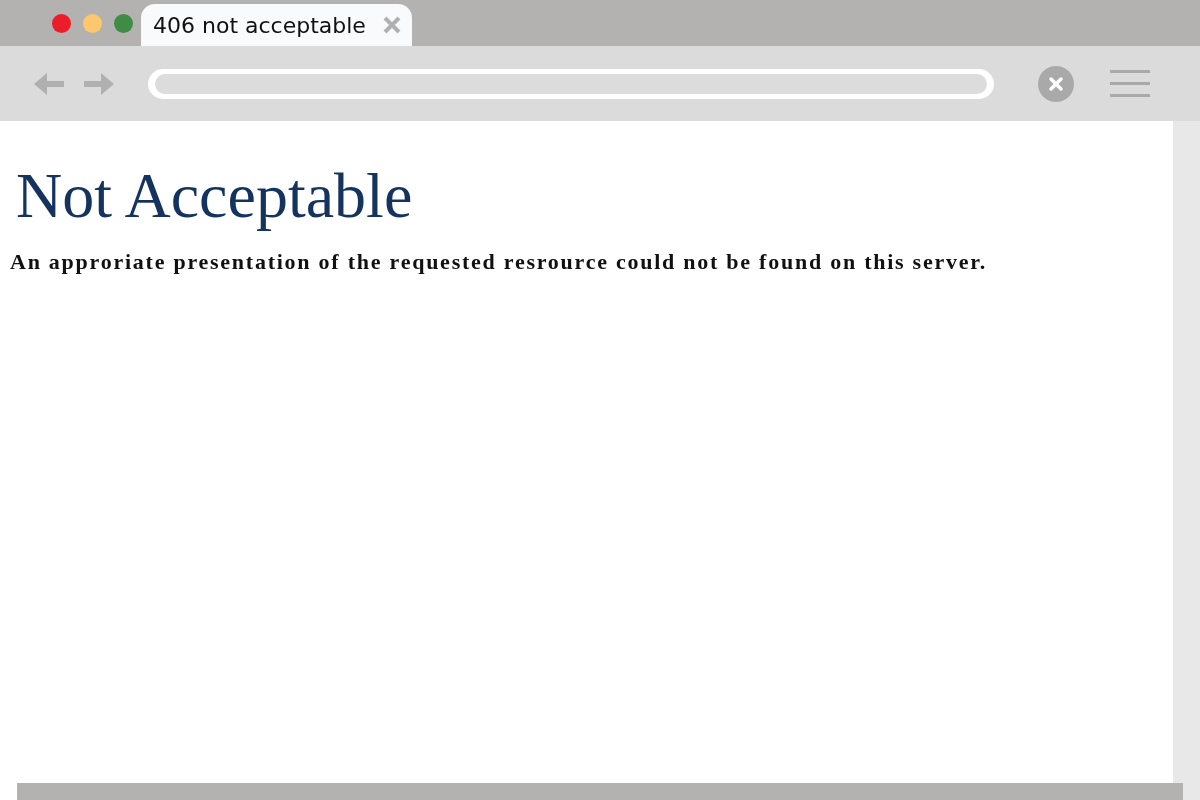 The image size is (1200, 800). What do you see at coordinates (123, 23) in the screenshot?
I see `maximize-window-dot` at bounding box center [123, 23].